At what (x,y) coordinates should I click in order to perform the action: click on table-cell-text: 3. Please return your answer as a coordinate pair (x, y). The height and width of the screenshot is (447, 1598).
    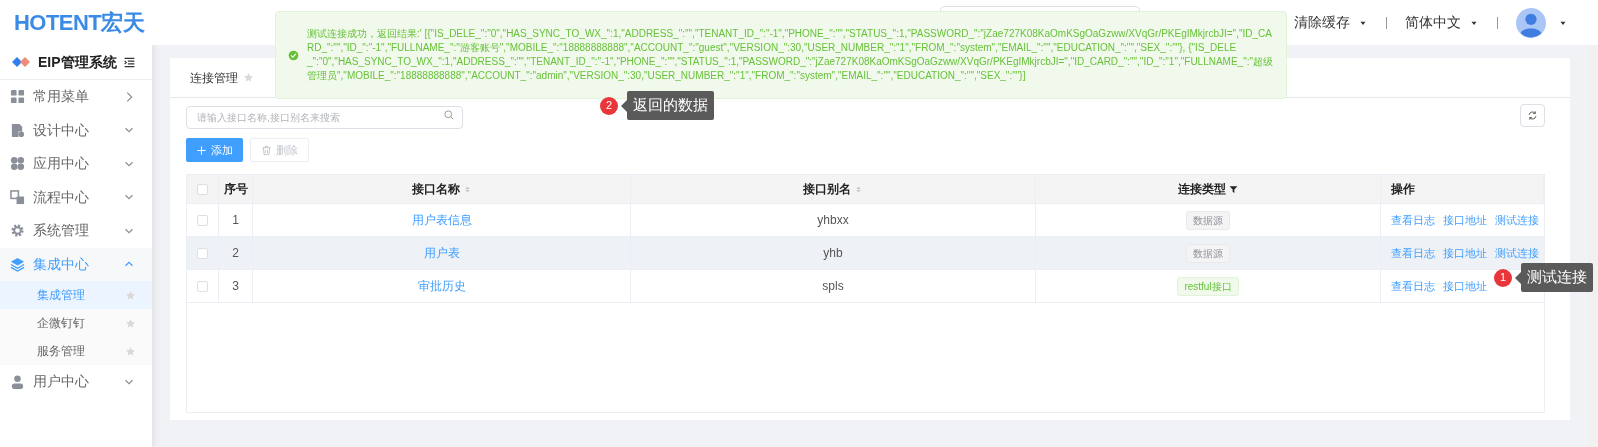
    Looking at the image, I should click on (235, 286).